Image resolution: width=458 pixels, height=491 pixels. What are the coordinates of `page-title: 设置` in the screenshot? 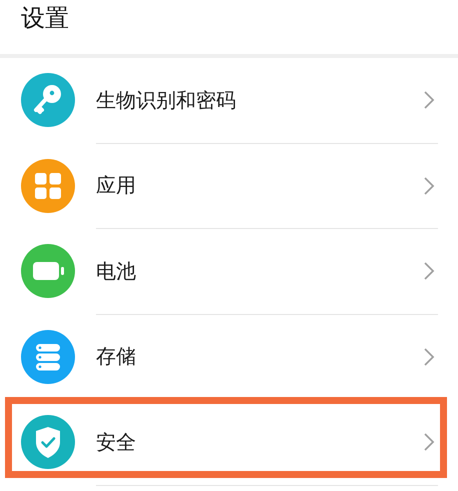 It's located at (45, 18).